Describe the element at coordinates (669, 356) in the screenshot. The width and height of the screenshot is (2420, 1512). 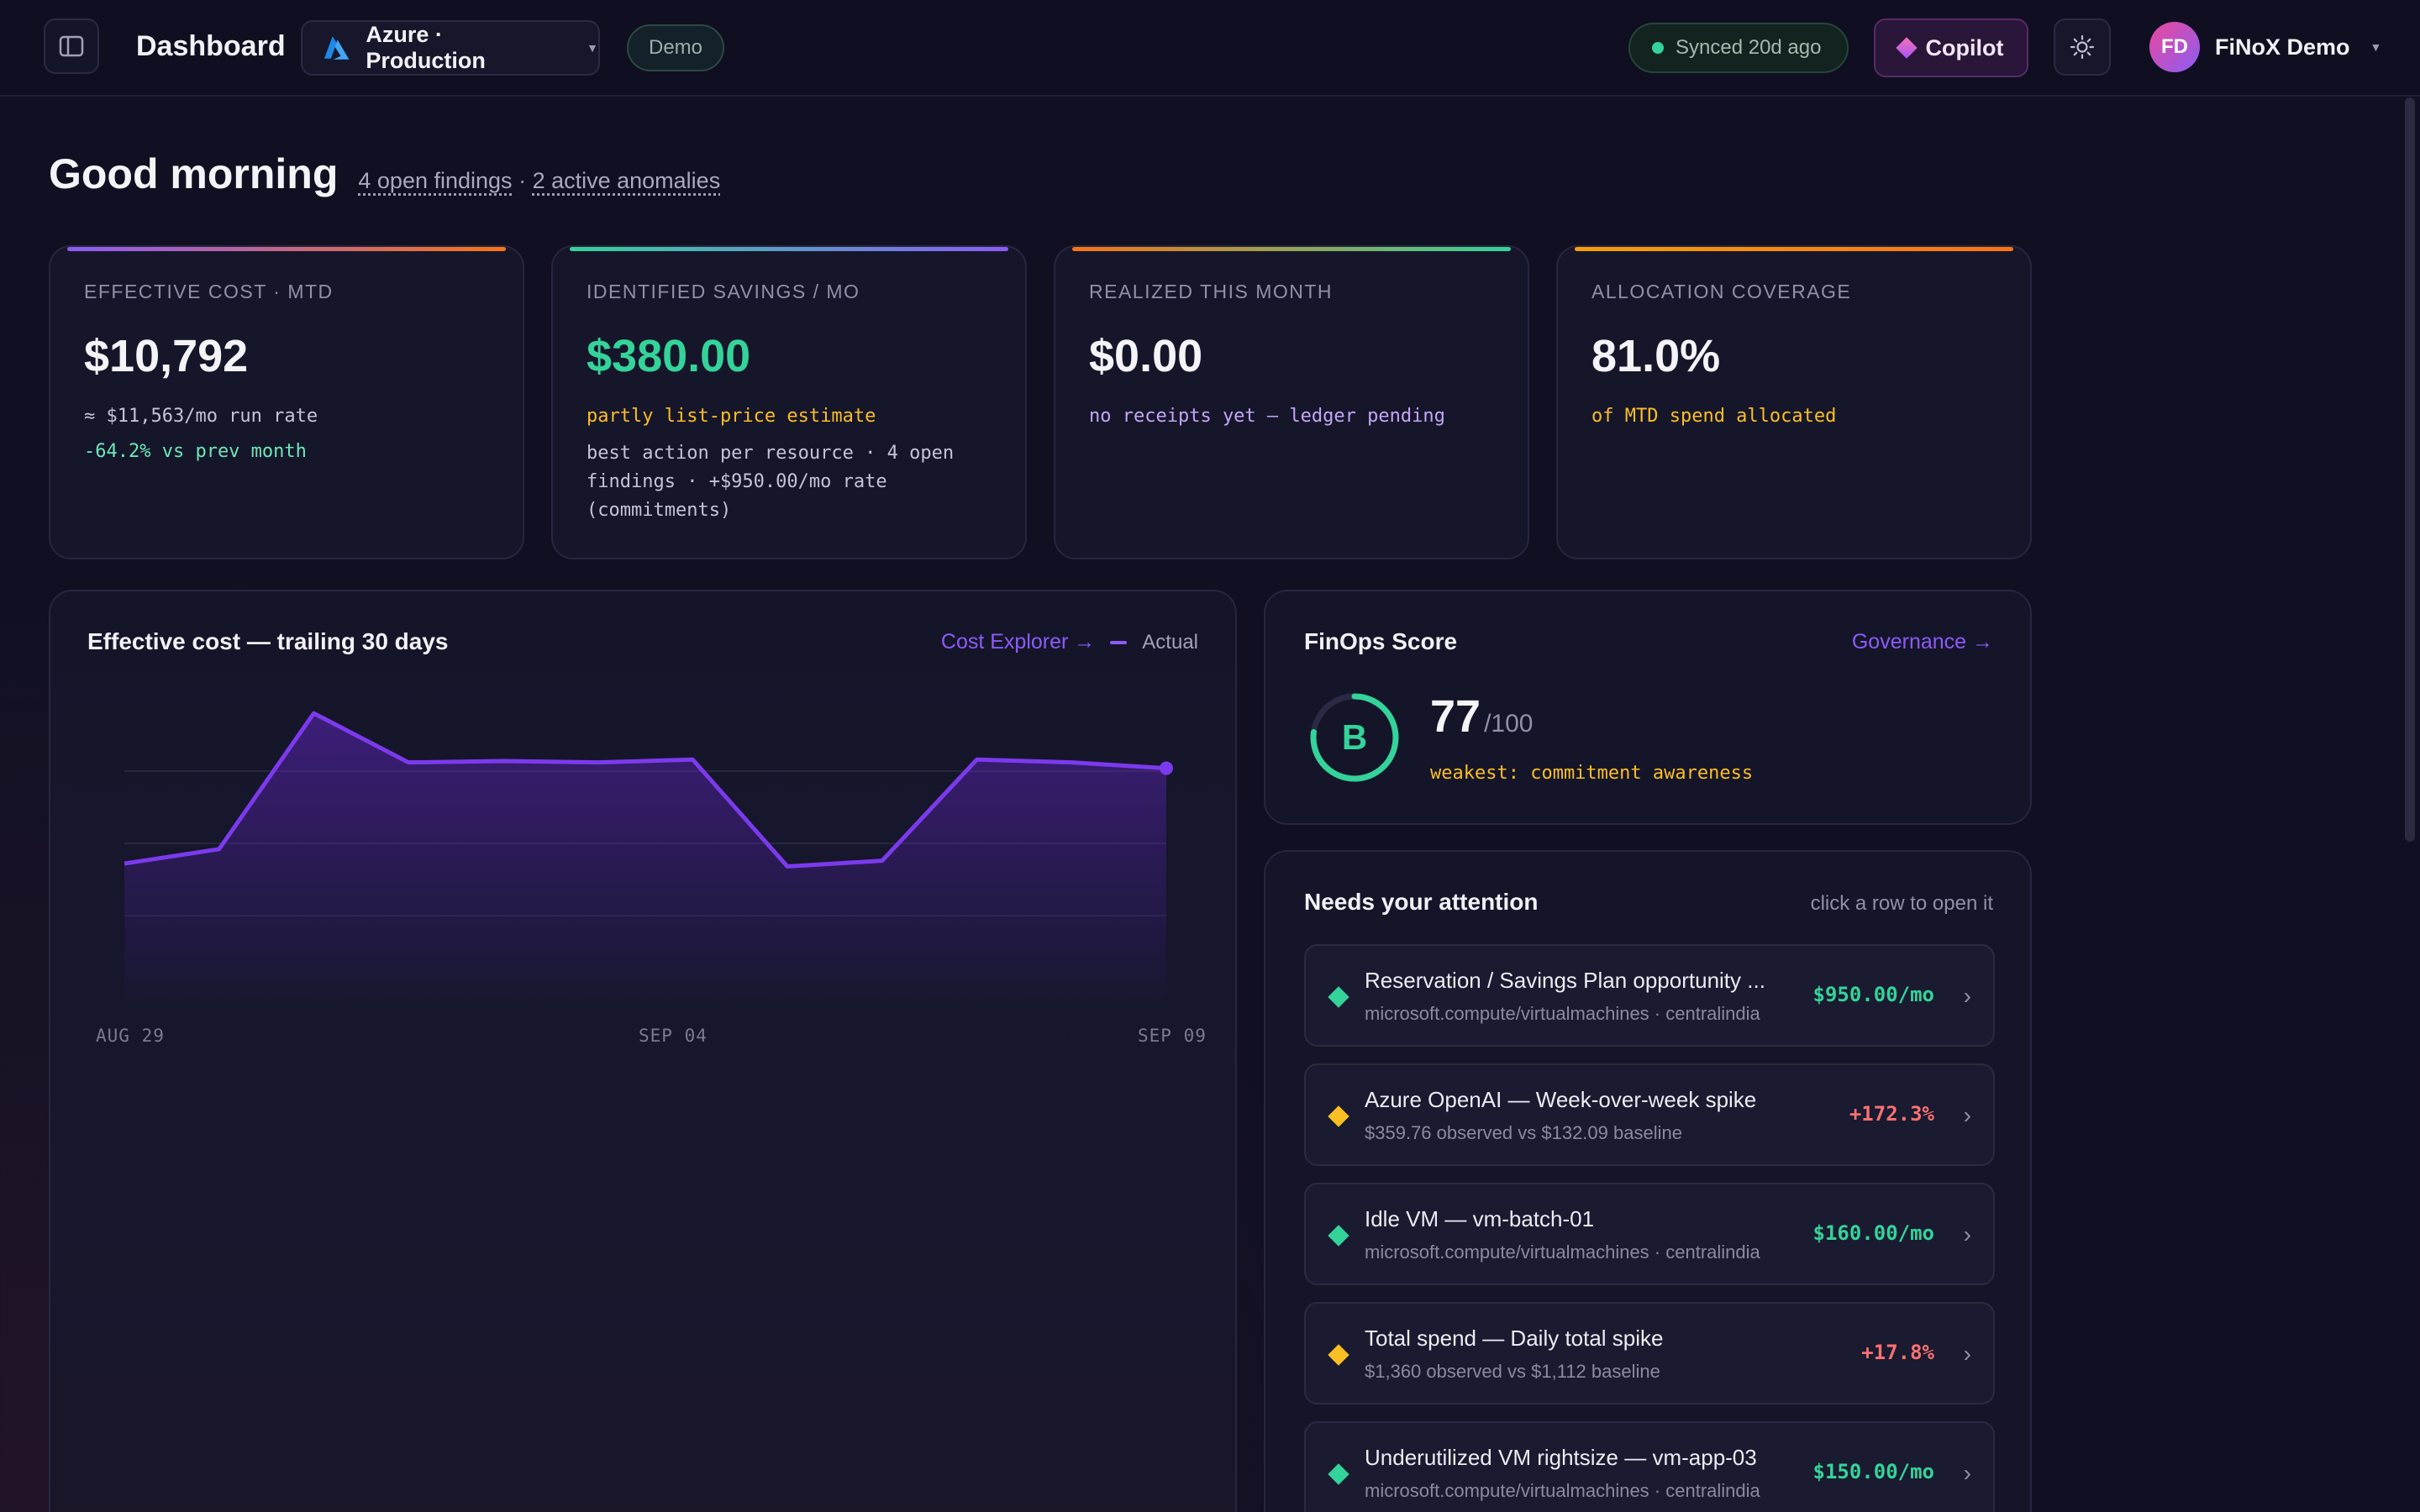
I see `kpi-value: $380.00` at that location.